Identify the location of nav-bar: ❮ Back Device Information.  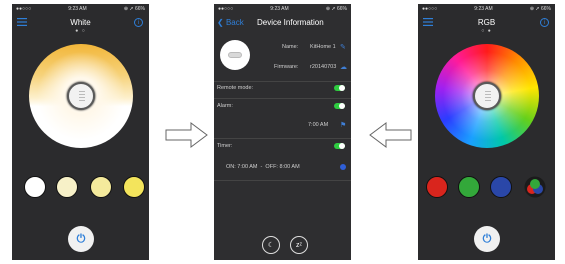
(282, 25).